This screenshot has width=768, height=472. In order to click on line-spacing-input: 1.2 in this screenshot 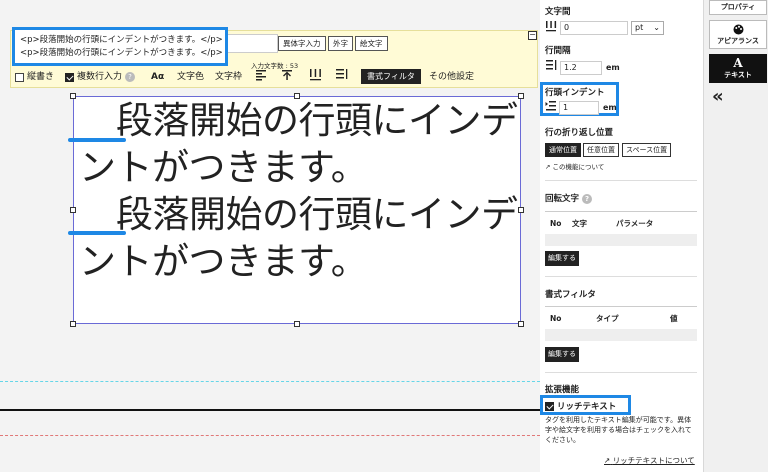, I will do `click(581, 68)`.